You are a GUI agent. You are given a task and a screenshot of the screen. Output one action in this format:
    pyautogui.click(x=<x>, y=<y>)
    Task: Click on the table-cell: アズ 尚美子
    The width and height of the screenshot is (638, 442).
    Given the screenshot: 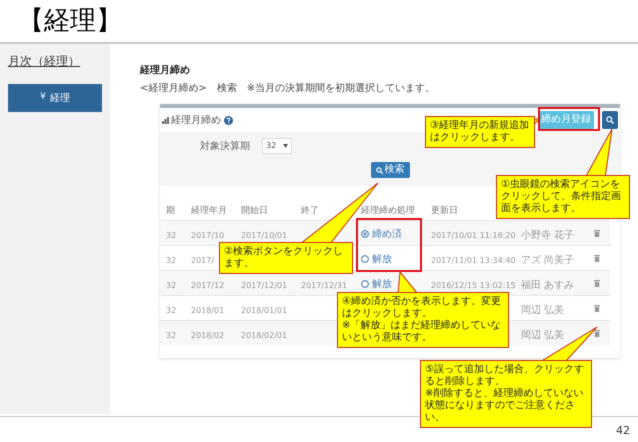 What is the action you would take?
    pyautogui.click(x=547, y=260)
    